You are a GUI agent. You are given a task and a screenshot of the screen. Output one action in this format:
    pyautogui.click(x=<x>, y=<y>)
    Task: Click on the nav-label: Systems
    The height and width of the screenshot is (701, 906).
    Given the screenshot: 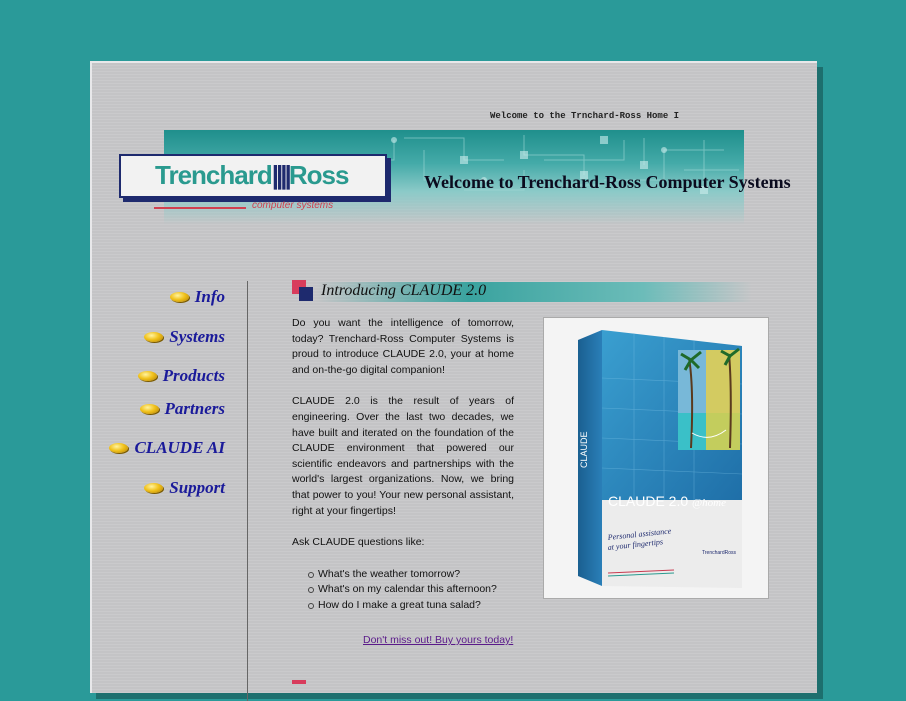 What is the action you would take?
    pyautogui.click(x=197, y=336)
    